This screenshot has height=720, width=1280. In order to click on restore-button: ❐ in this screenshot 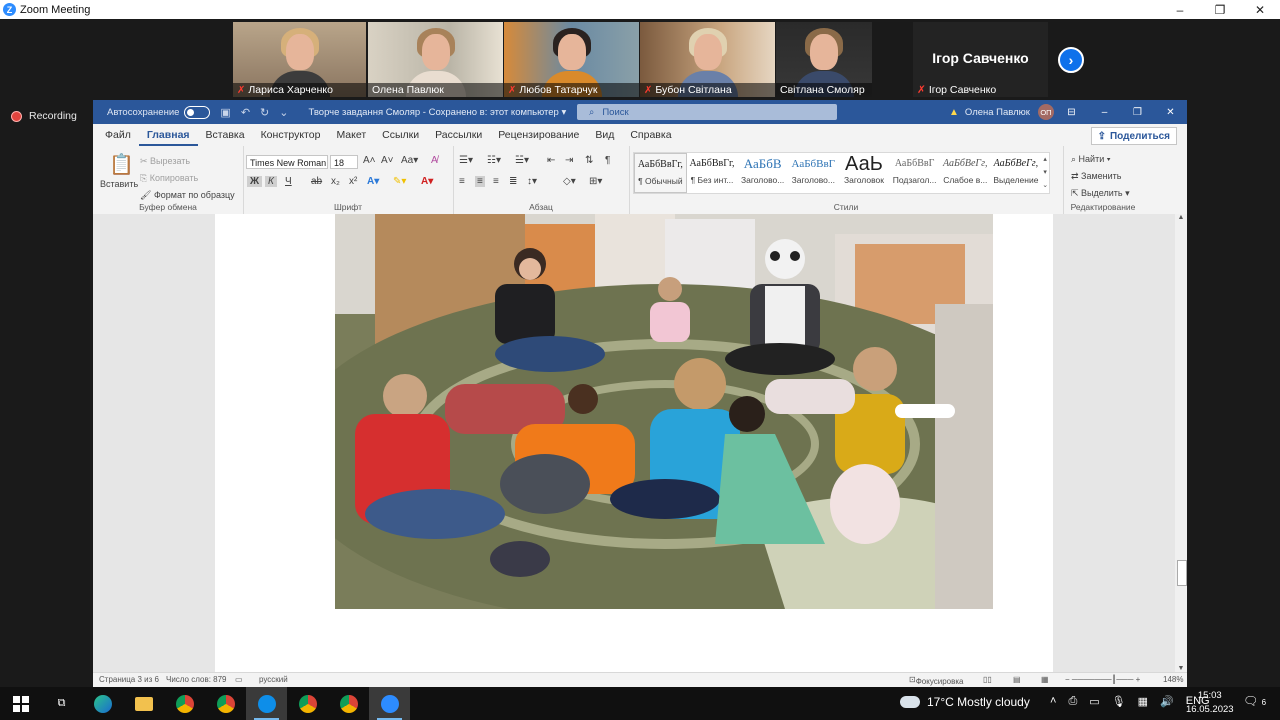, I will do `click(1137, 112)`.